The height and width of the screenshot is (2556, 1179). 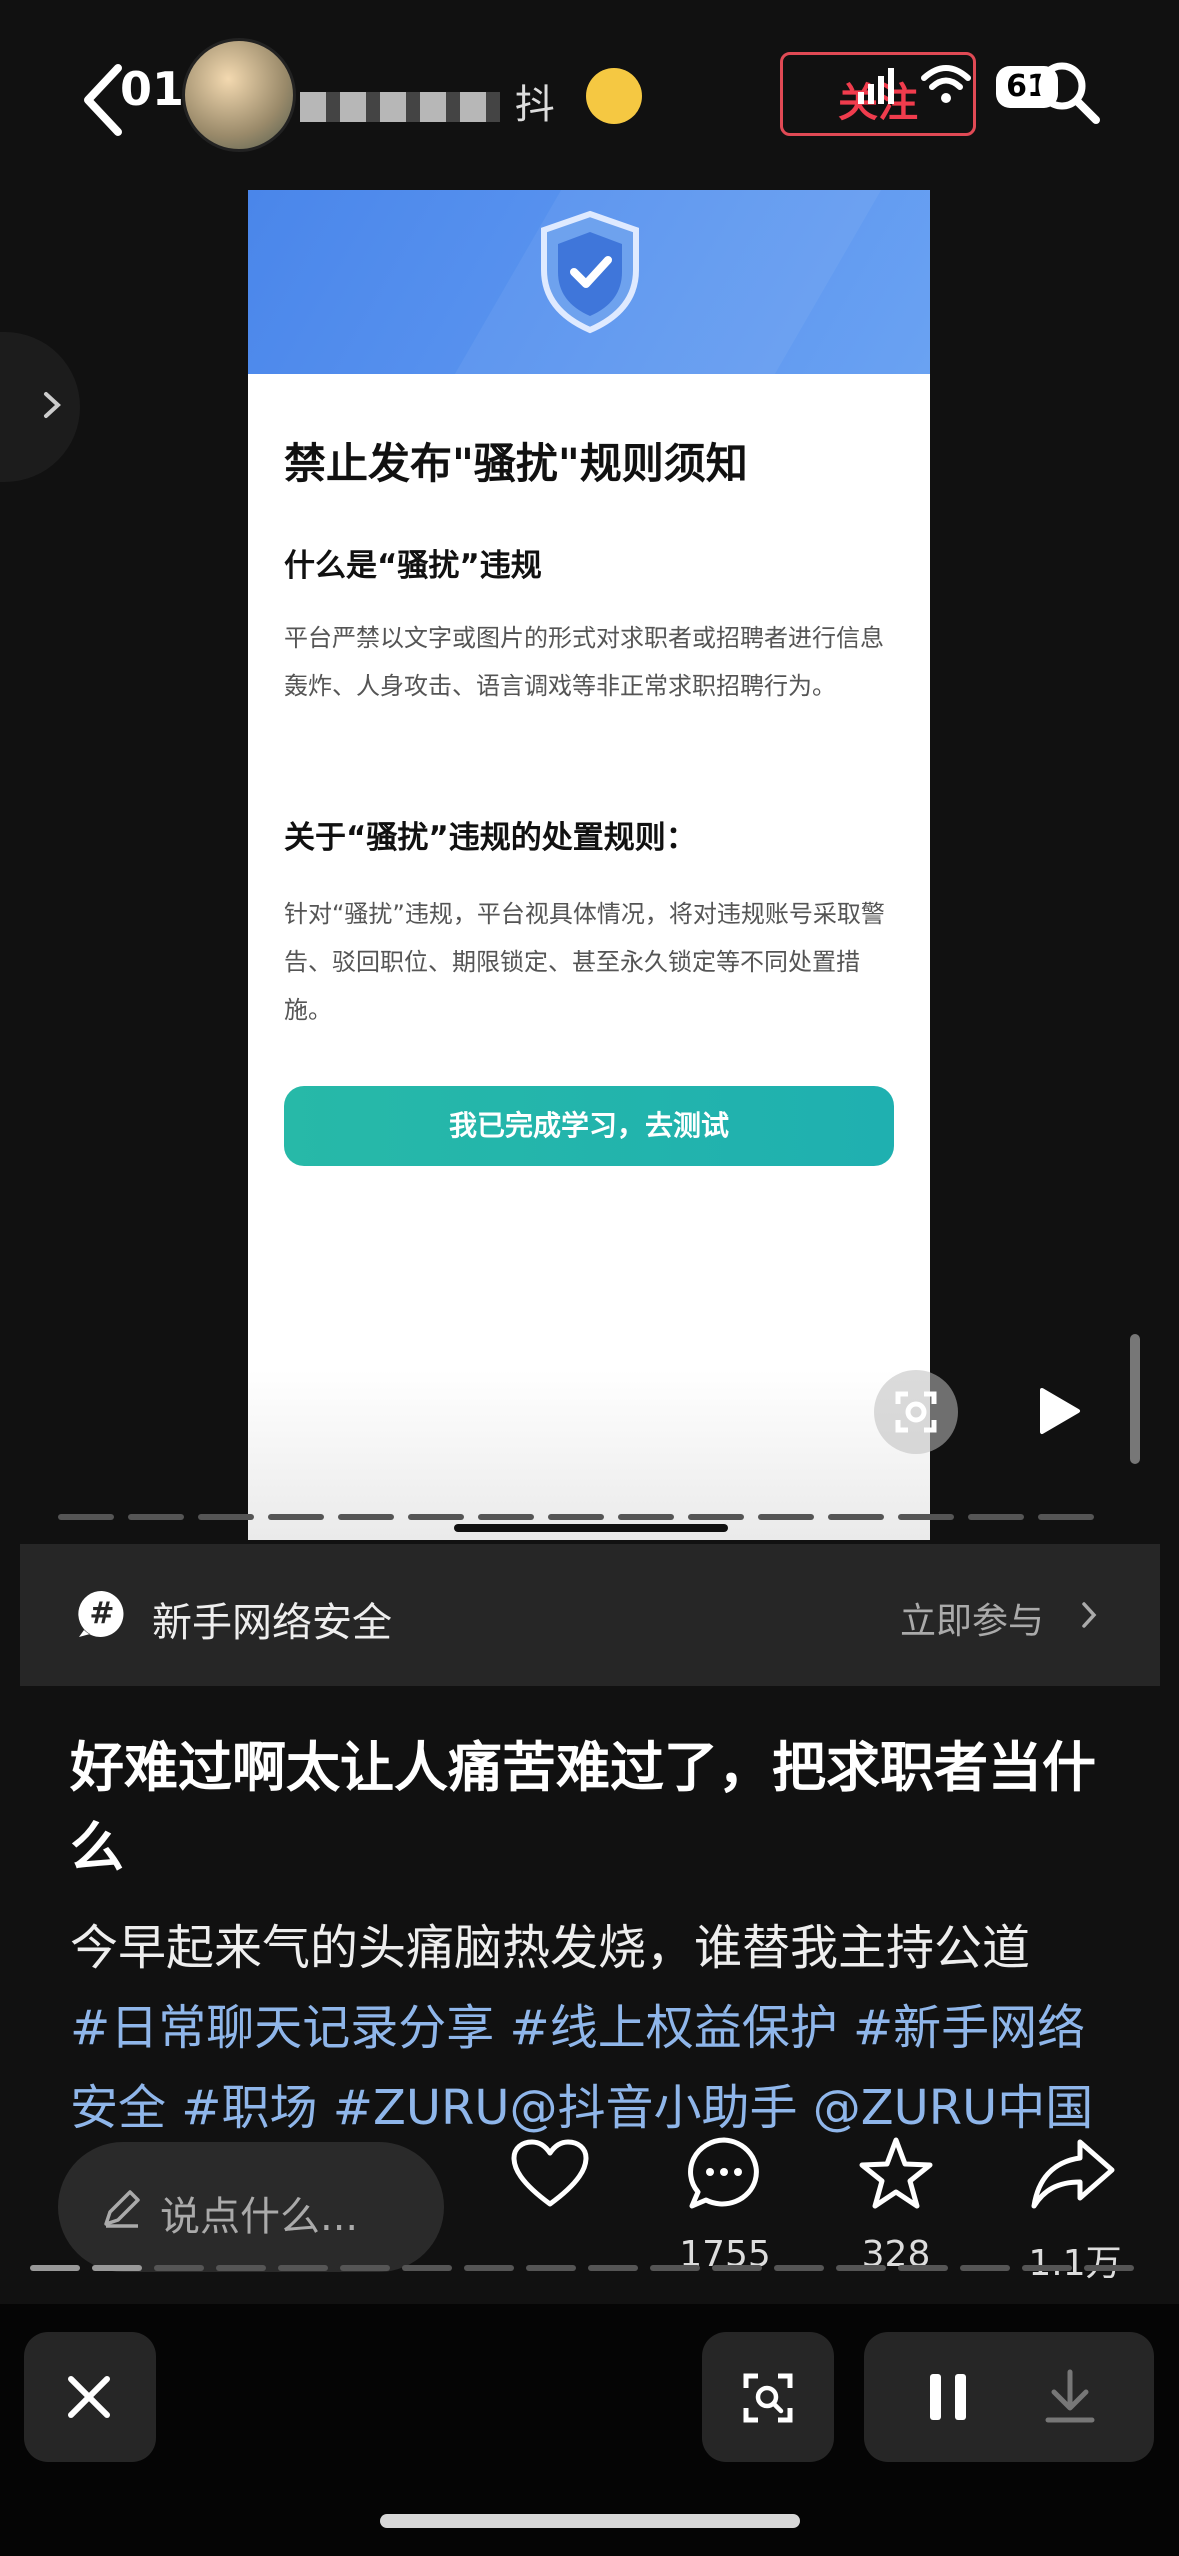 What do you see at coordinates (490, 838) in the screenshot?
I see `section-heading: 关于“骚扰”违规的处置规则：` at bounding box center [490, 838].